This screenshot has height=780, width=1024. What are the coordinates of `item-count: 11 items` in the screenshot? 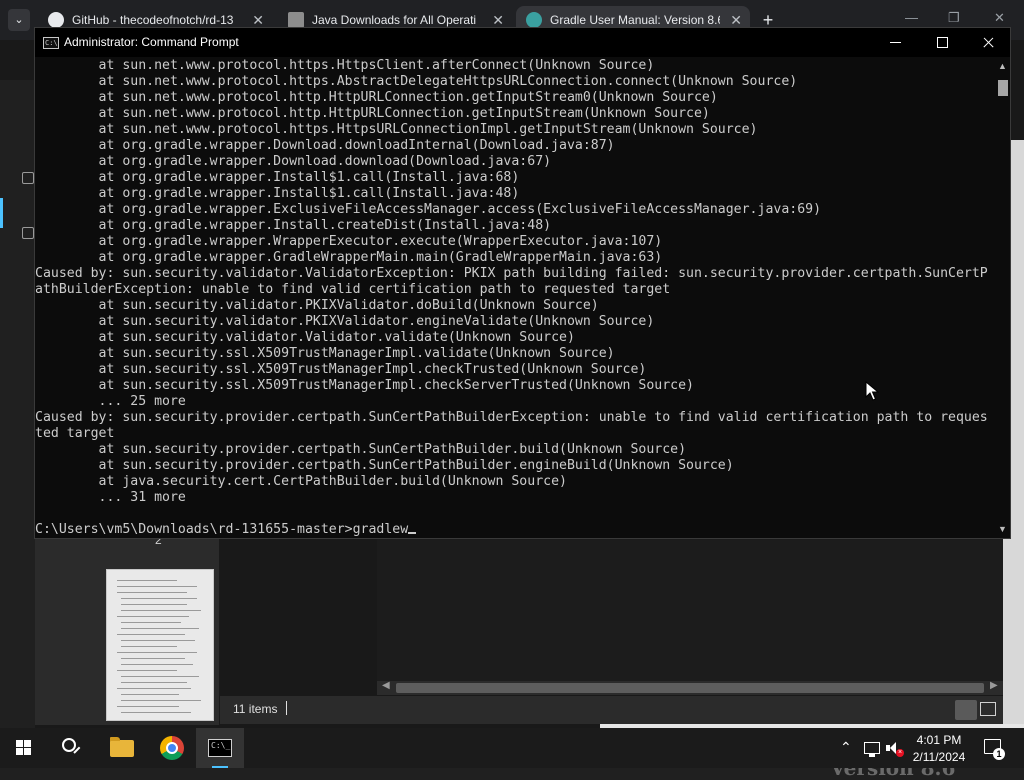 It's located at (255, 709).